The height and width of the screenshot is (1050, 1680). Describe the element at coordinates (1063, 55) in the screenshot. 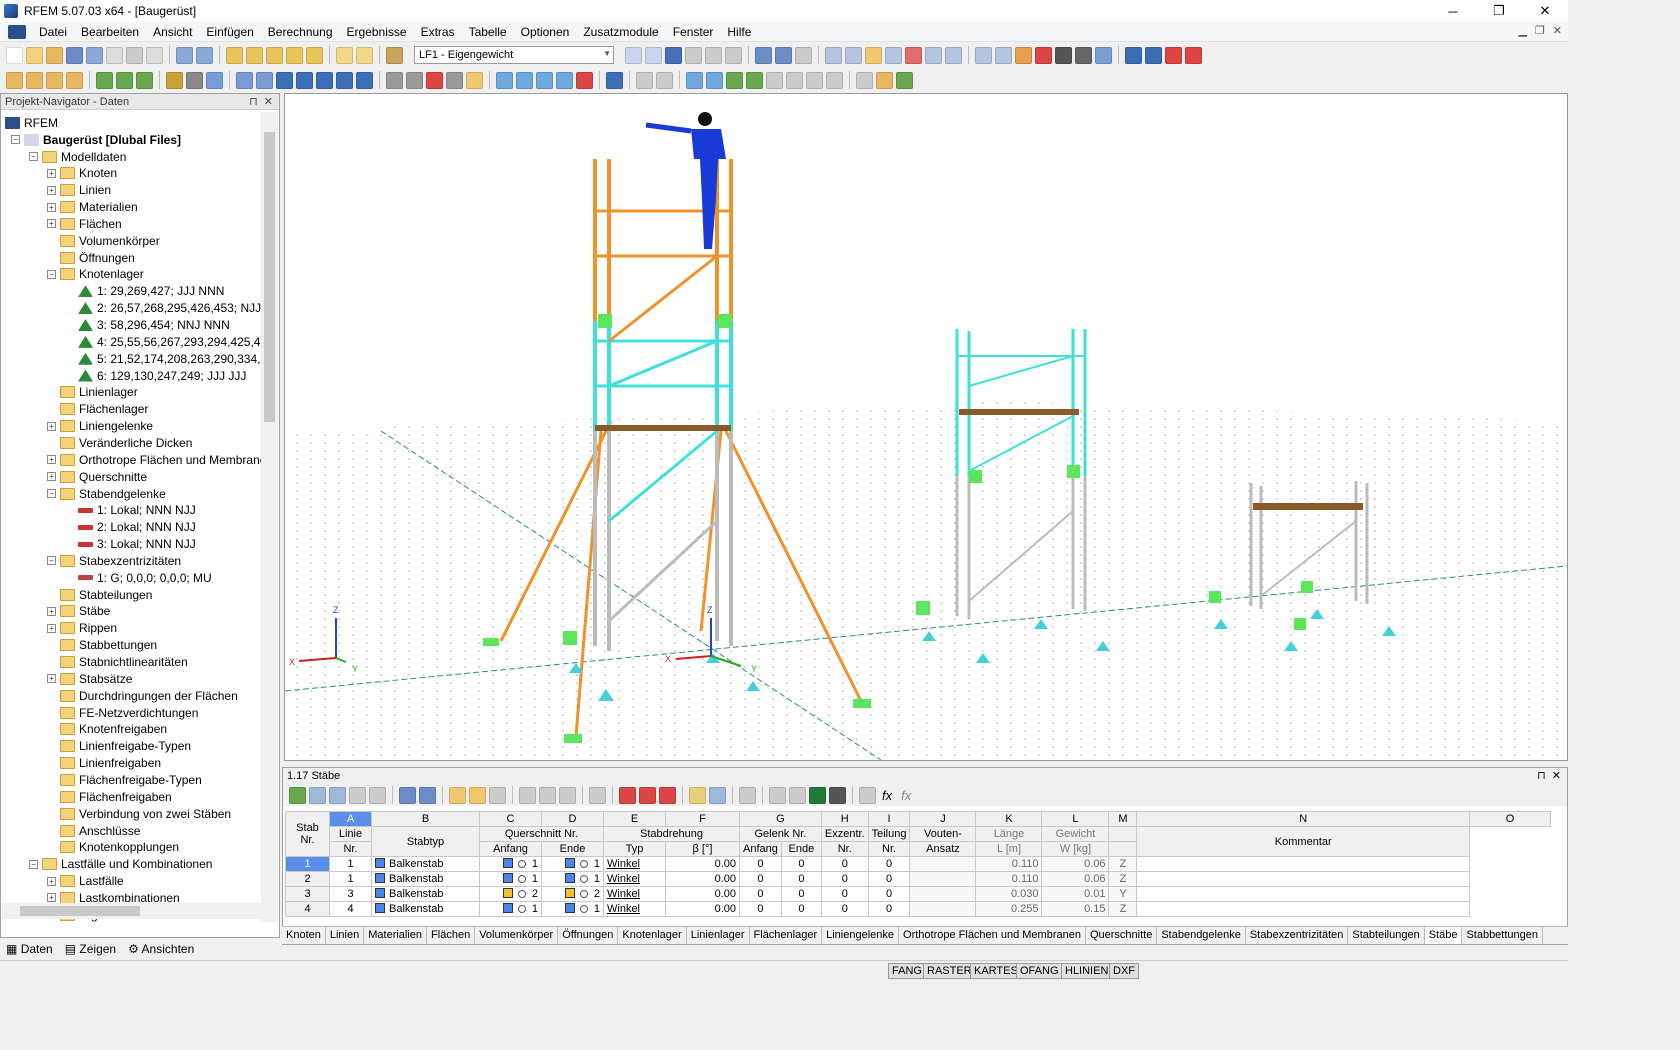

I see `camera-icon` at that location.